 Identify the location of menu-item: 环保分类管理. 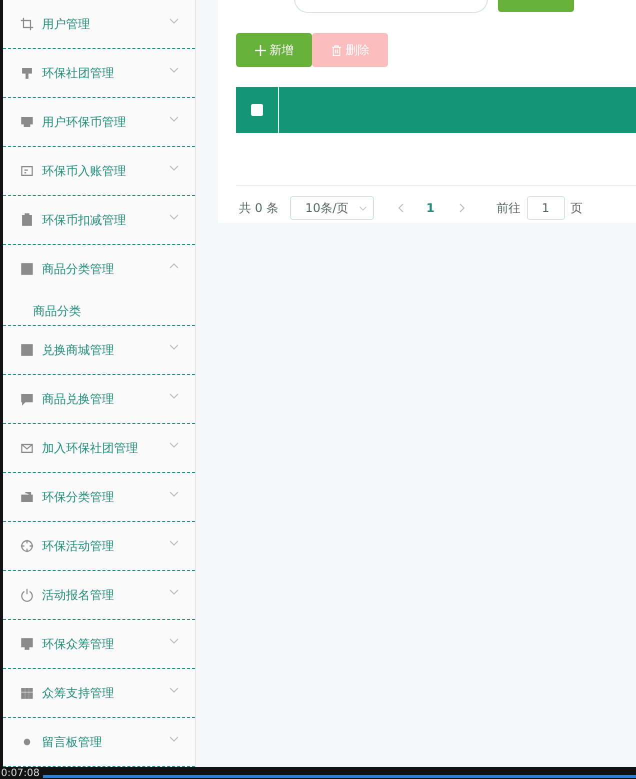
(99, 497).